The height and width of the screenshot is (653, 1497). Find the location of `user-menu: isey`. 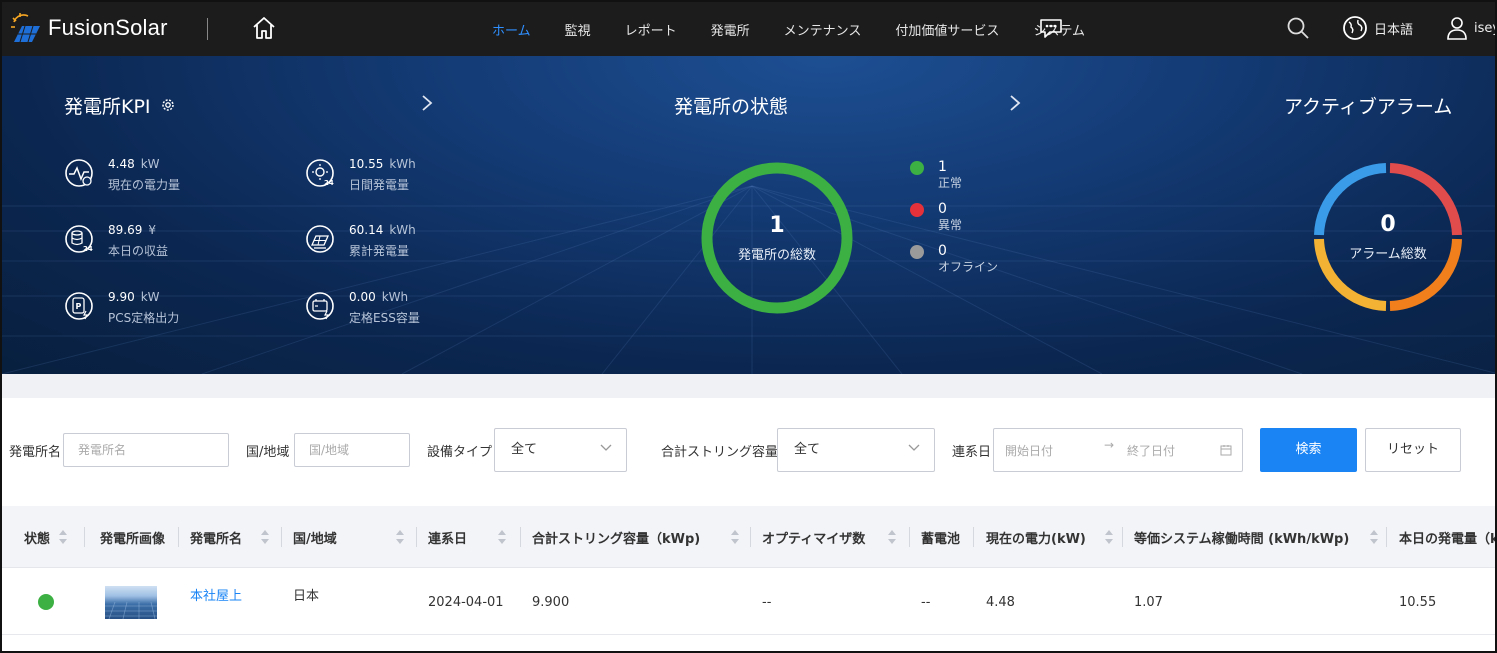

user-menu: isey is located at coordinates (1470, 28).